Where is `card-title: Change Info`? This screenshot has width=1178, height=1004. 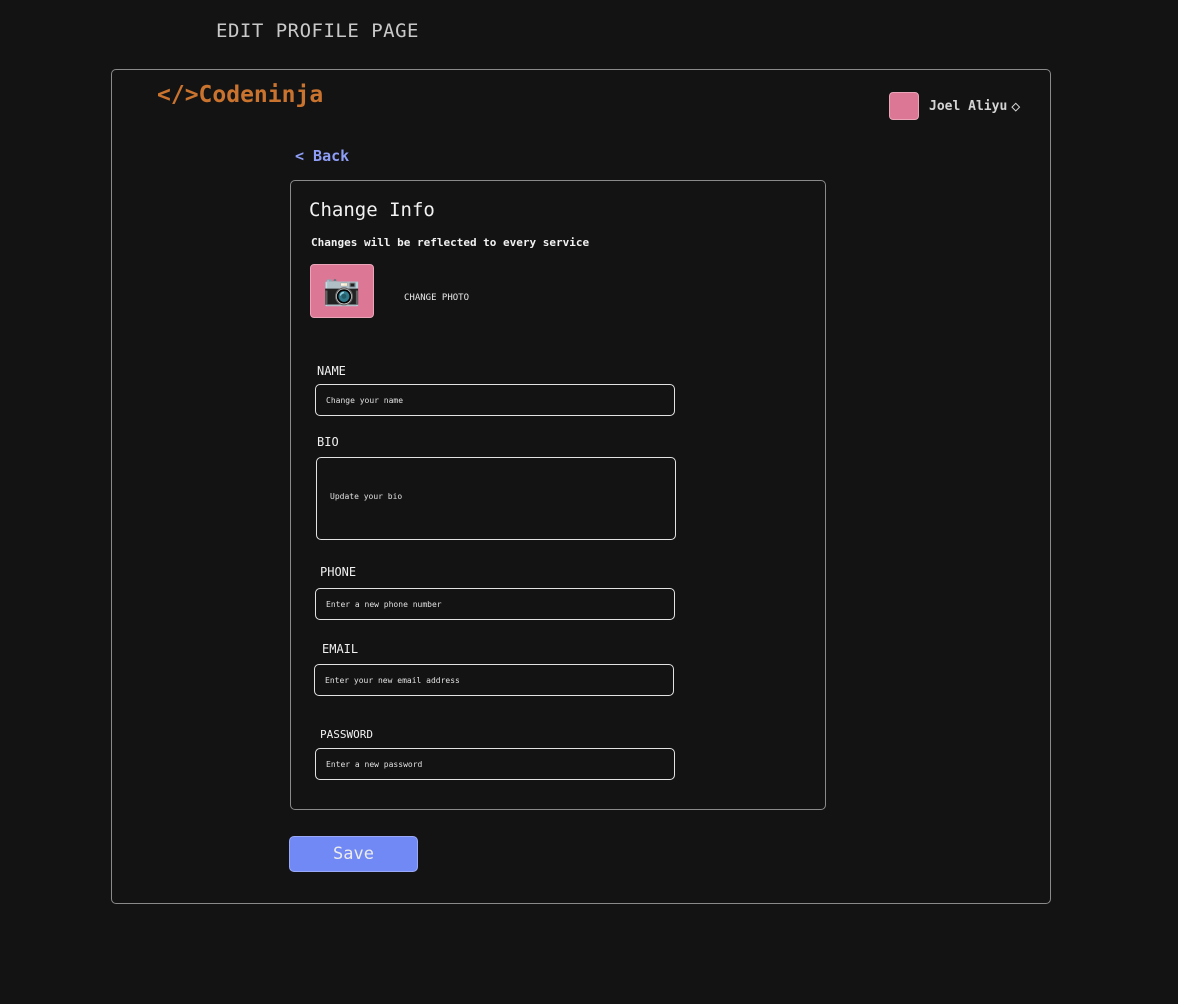
card-title: Change Info is located at coordinates (372, 210).